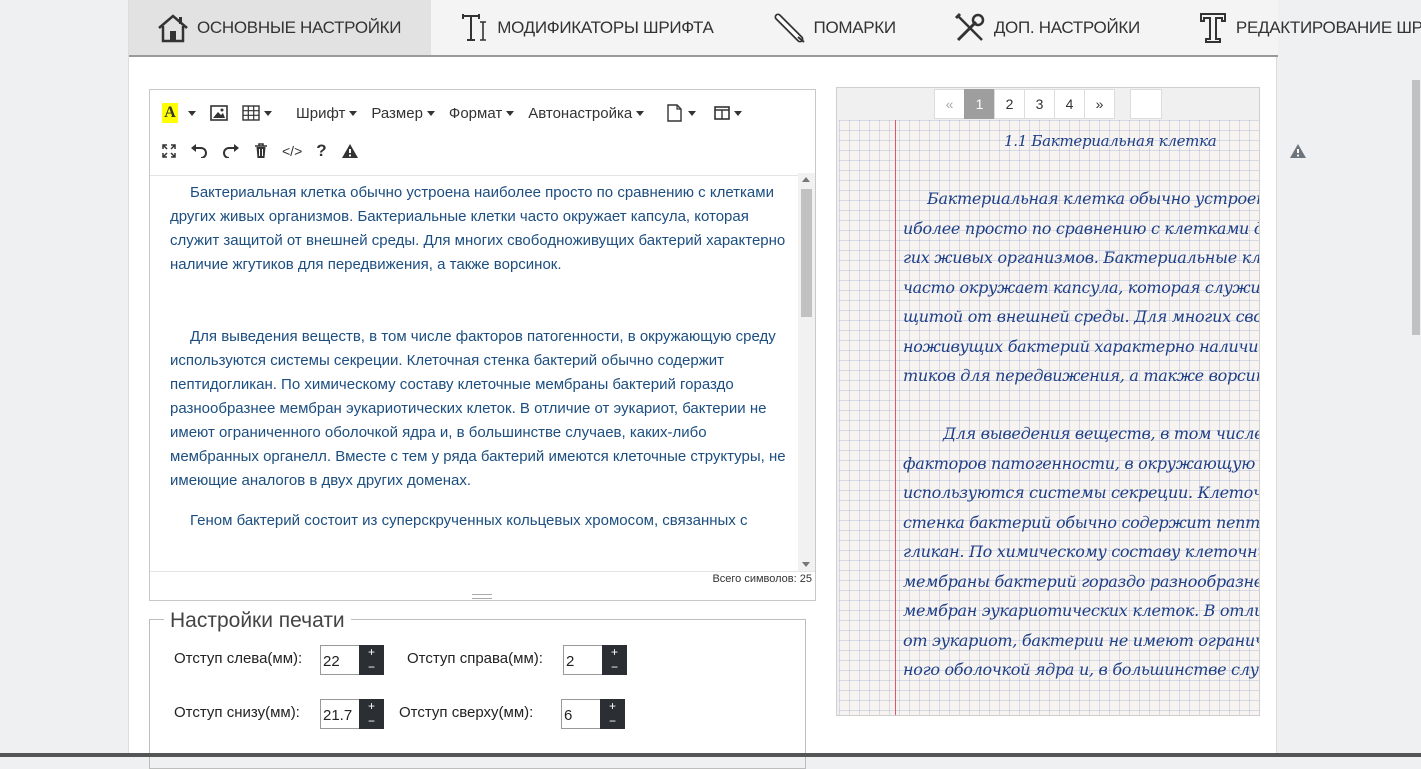 The width and height of the screenshot is (1421, 769). I want to click on table-icon, so click(251, 113).